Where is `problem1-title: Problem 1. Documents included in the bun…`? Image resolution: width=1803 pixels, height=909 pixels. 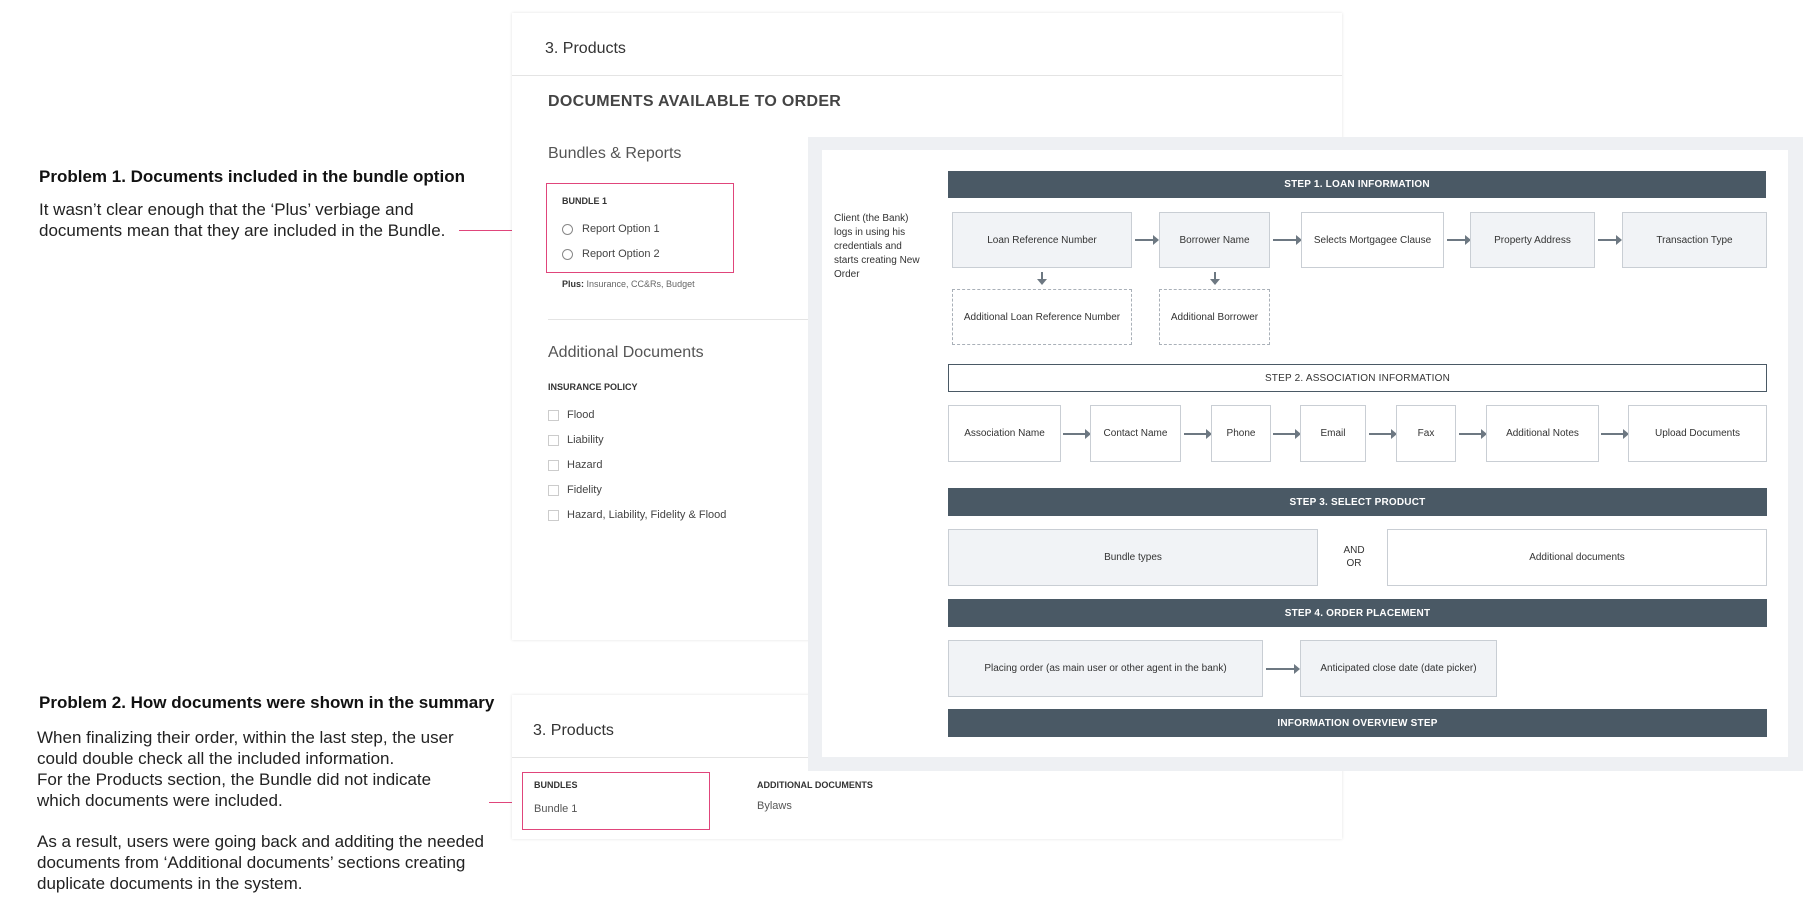
problem1-title: Problem 1. Documents included in the bun… is located at coordinates (252, 176).